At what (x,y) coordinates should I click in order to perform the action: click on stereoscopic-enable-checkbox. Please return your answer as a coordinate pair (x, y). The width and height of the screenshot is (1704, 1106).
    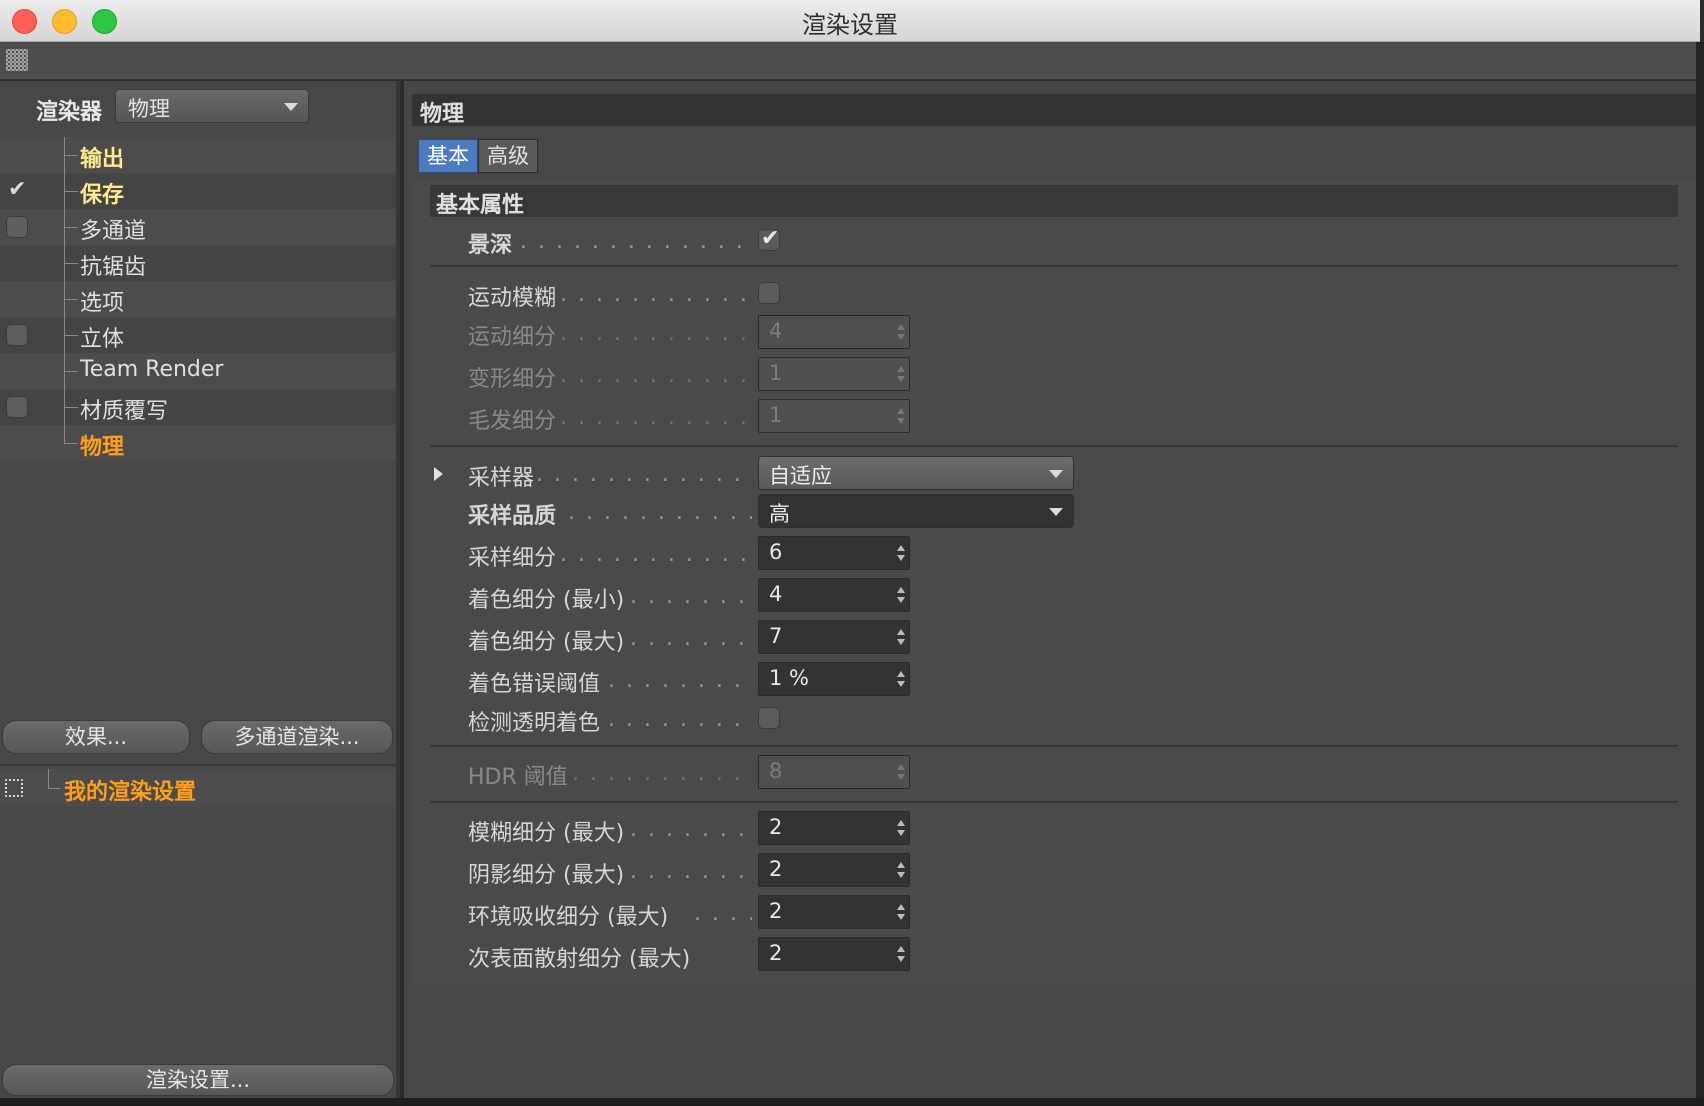
    Looking at the image, I should click on (17, 335).